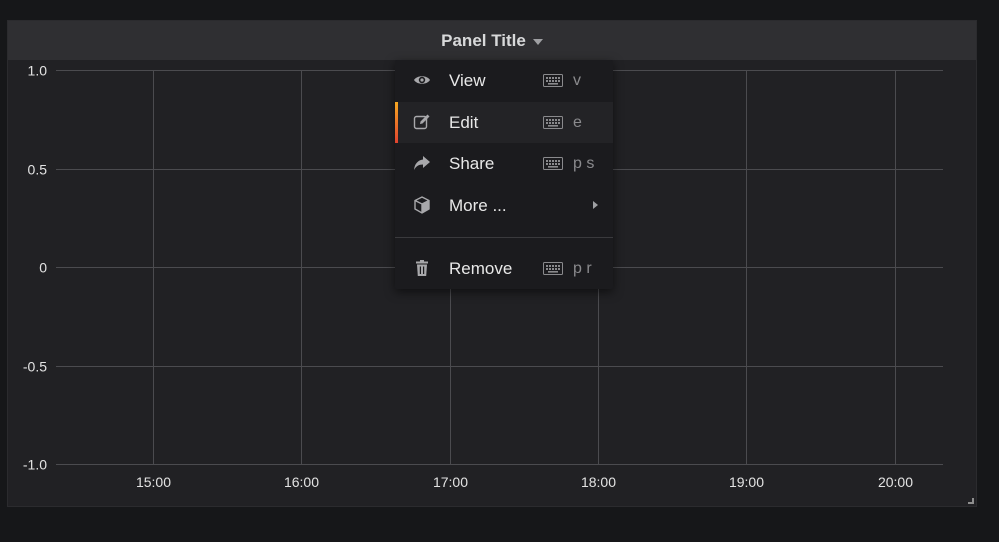 The width and height of the screenshot is (999, 542). What do you see at coordinates (504, 237) in the screenshot?
I see `menu-divider` at bounding box center [504, 237].